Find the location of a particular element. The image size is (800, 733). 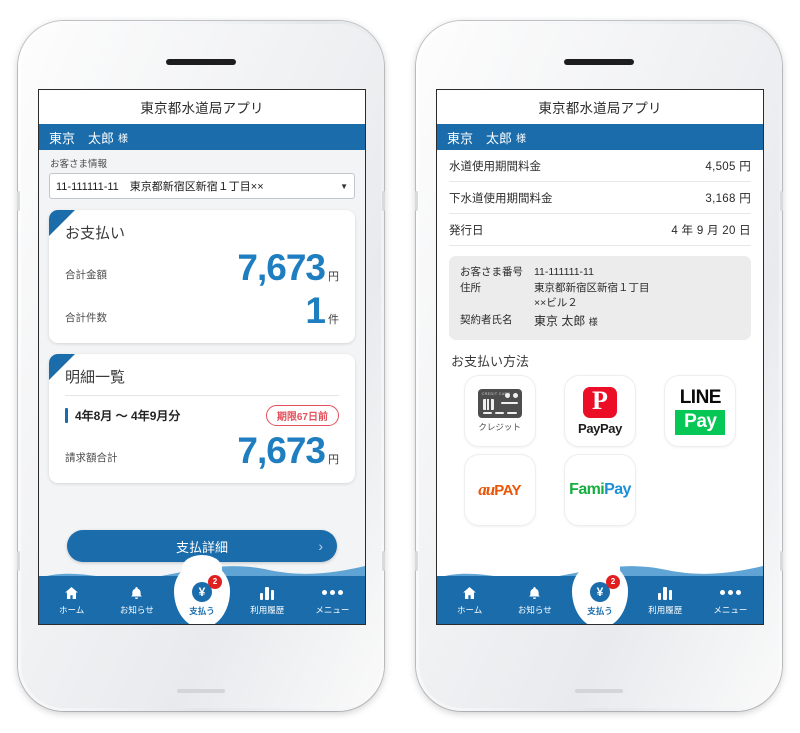

address-value: 東京都新宿区新宿１丁目 ××ビル２ is located at coordinates (637, 296).